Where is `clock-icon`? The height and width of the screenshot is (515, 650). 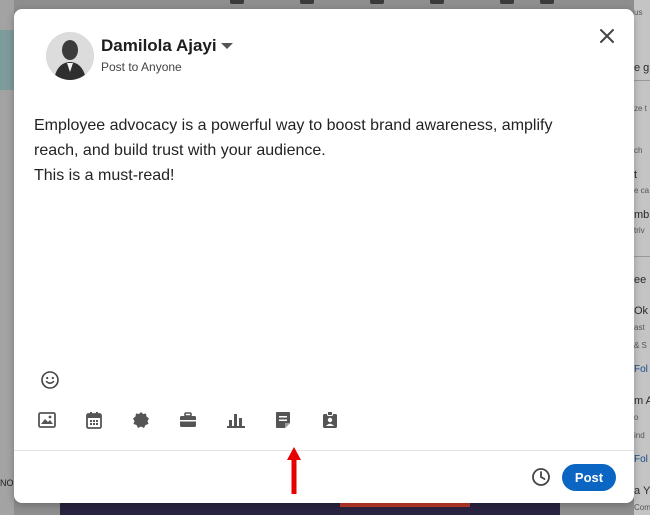 clock-icon is located at coordinates (541, 477).